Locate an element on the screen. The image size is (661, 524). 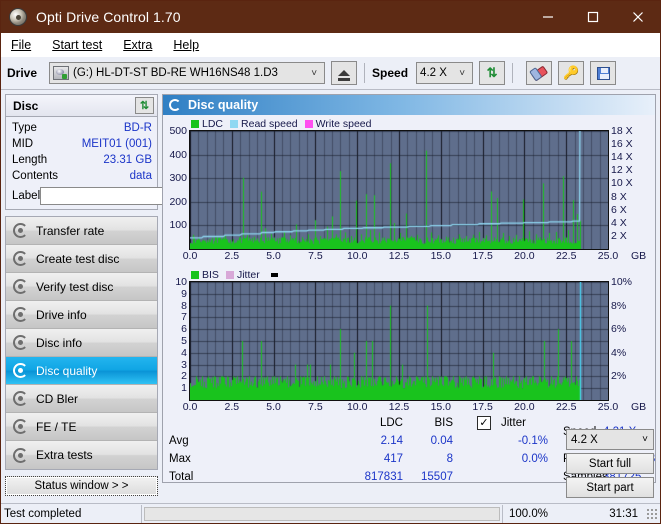
stats-avg-ldc: 2.14 is located at coordinates (391, 441).